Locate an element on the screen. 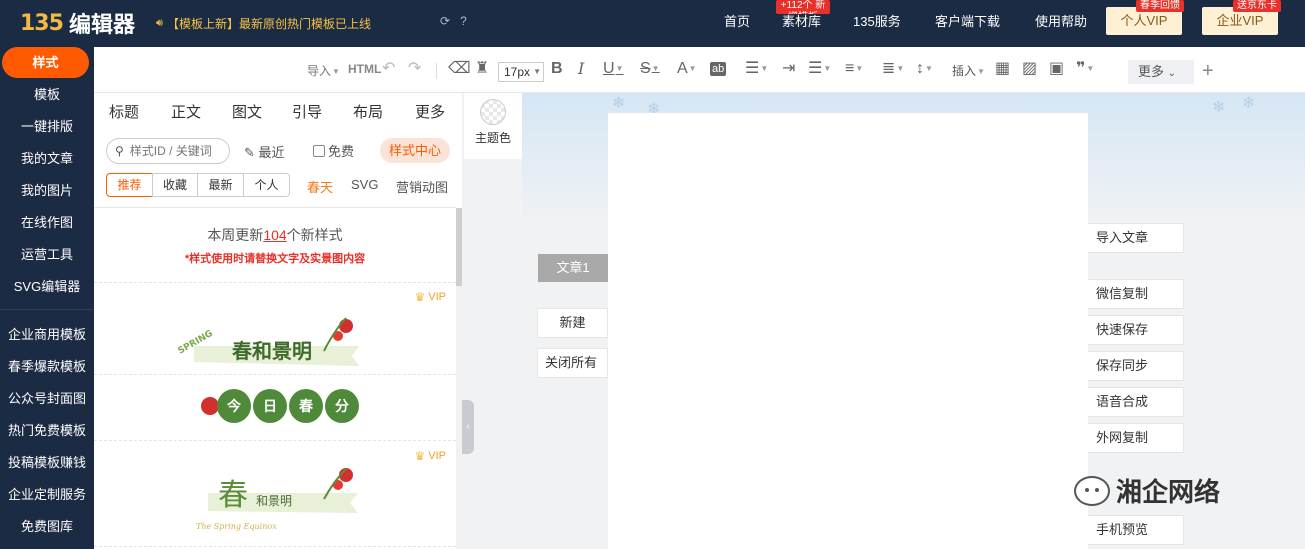 This screenshot has height=549, width=1305. sidebar-item-one-click-layout: 一键排版 is located at coordinates (47, 127).